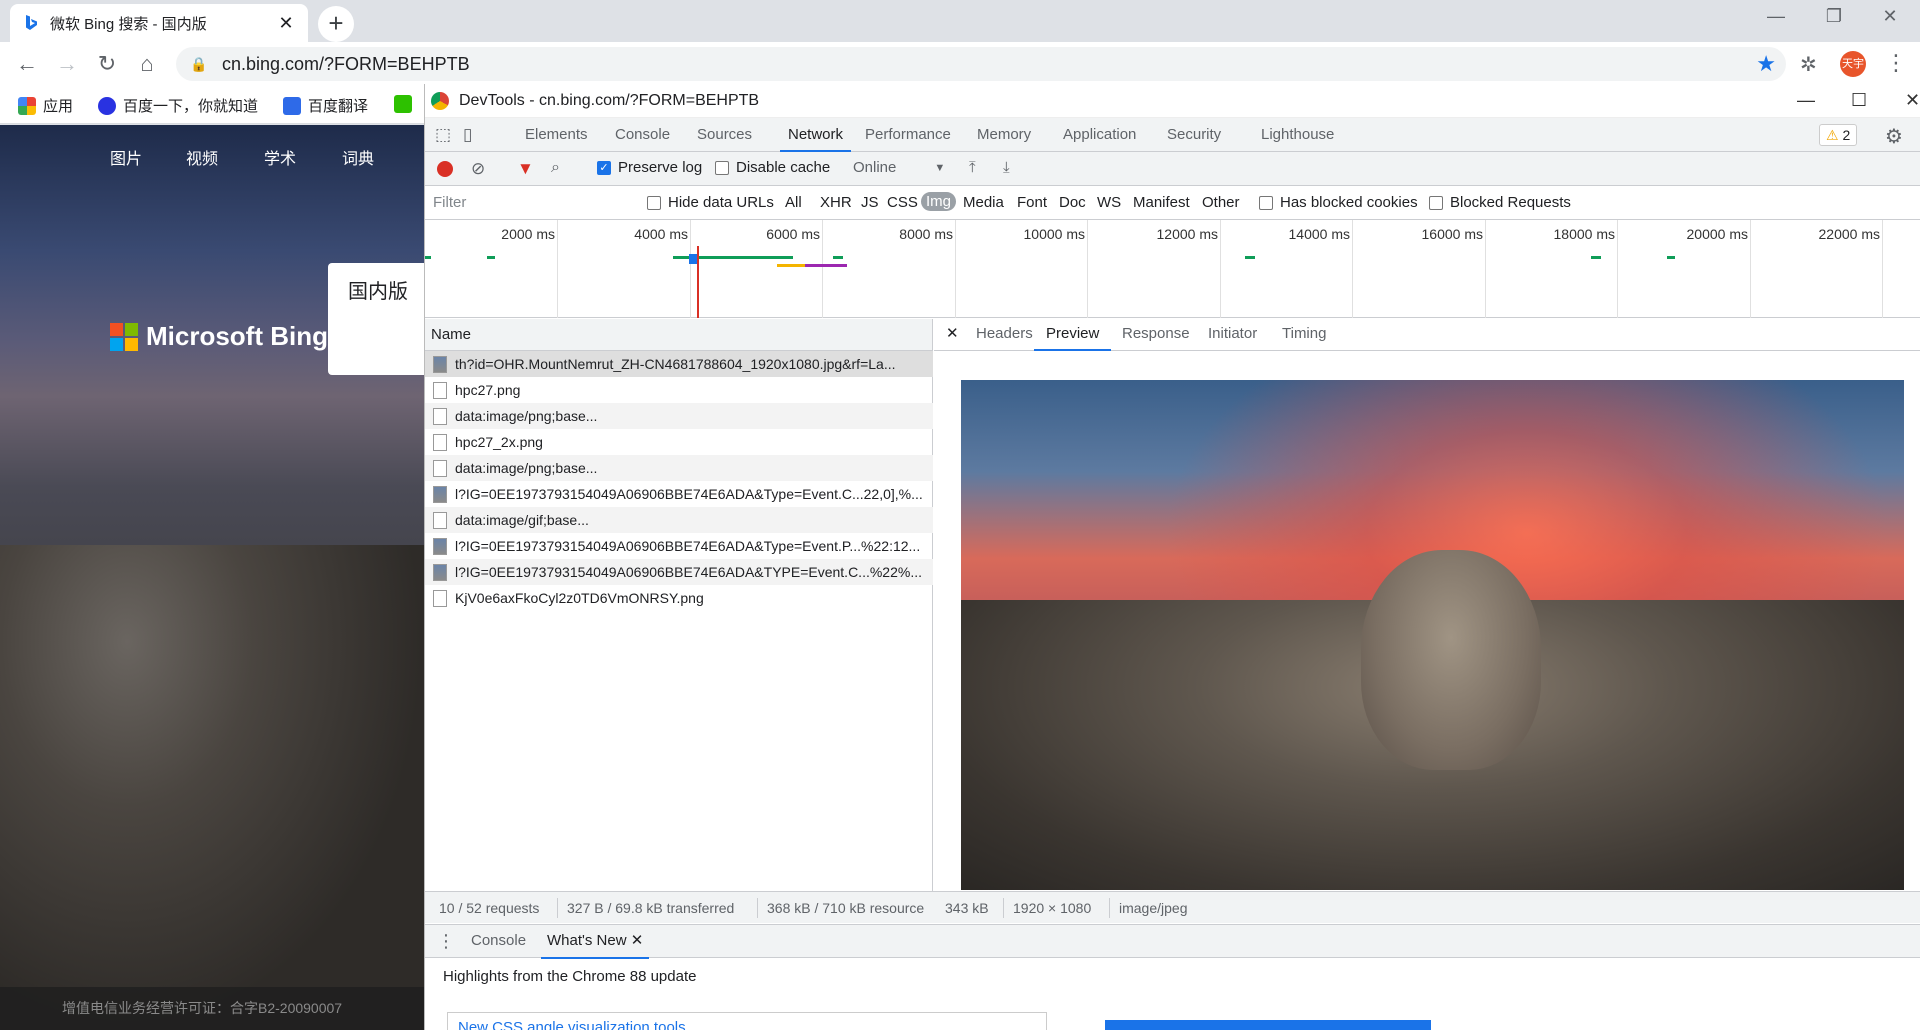 The height and width of the screenshot is (1030, 1920). What do you see at coordinates (449, 202) in the screenshot?
I see `filter-input: Filter` at bounding box center [449, 202].